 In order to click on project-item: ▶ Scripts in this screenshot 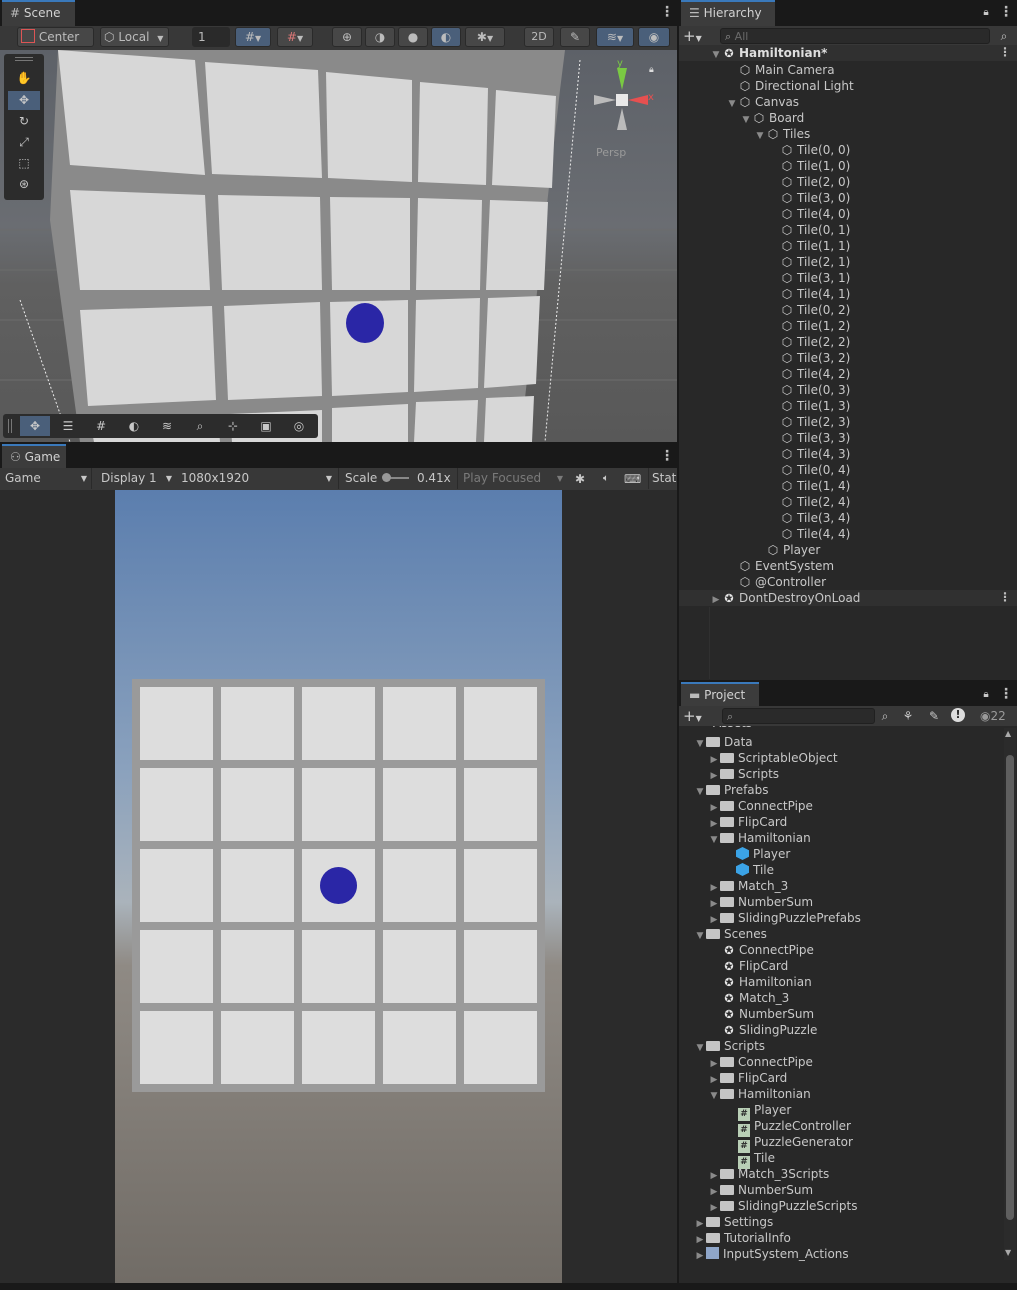, I will do `click(744, 774)`.